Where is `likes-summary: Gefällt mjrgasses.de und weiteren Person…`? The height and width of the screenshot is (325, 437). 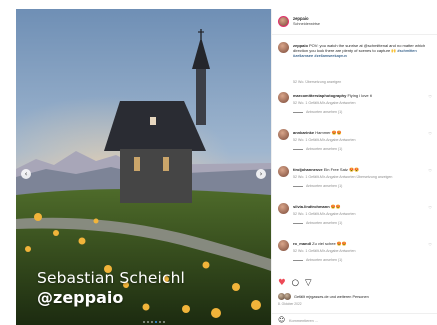 likes-summary: Gefällt mjrgasses.de und weiteren Person… is located at coordinates (323, 296).